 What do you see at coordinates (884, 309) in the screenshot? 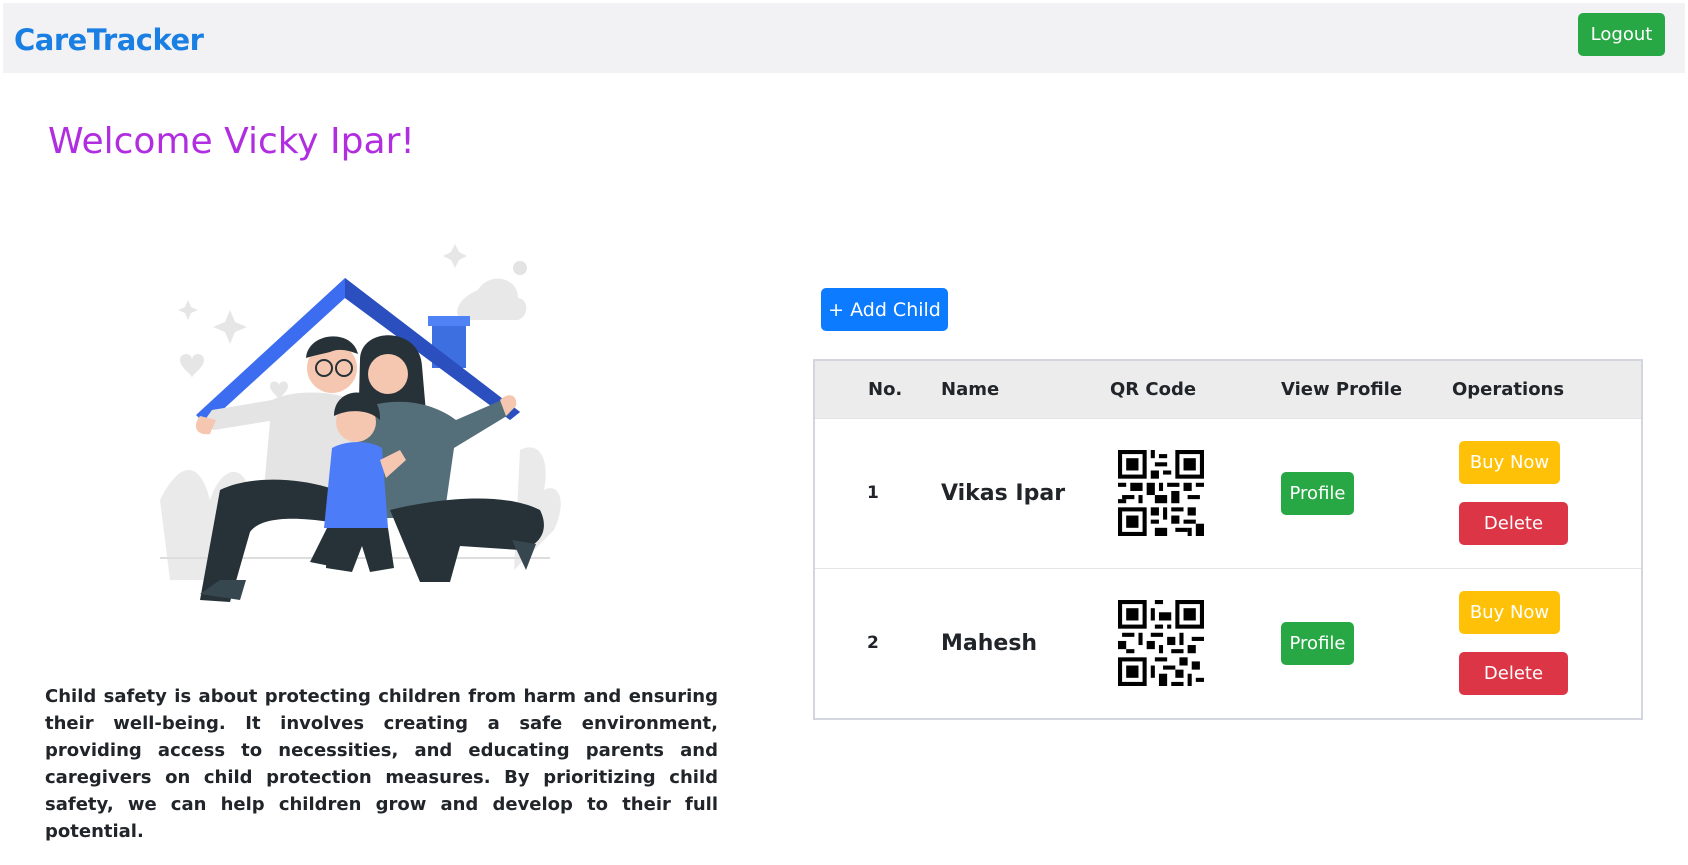
I see `add-child-button: + Add Child` at bounding box center [884, 309].